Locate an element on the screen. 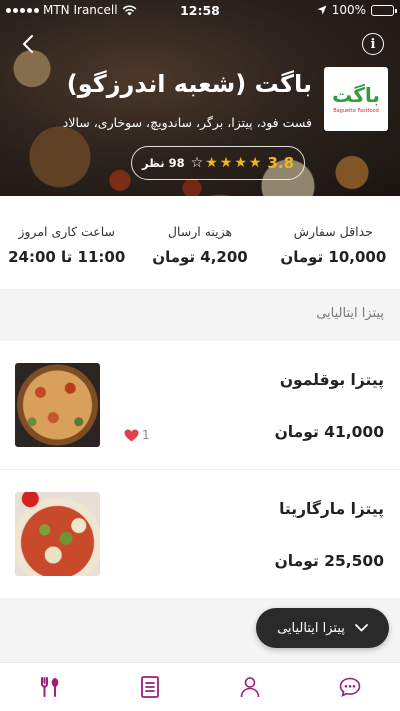  info-icon: i is located at coordinates (373, 44).